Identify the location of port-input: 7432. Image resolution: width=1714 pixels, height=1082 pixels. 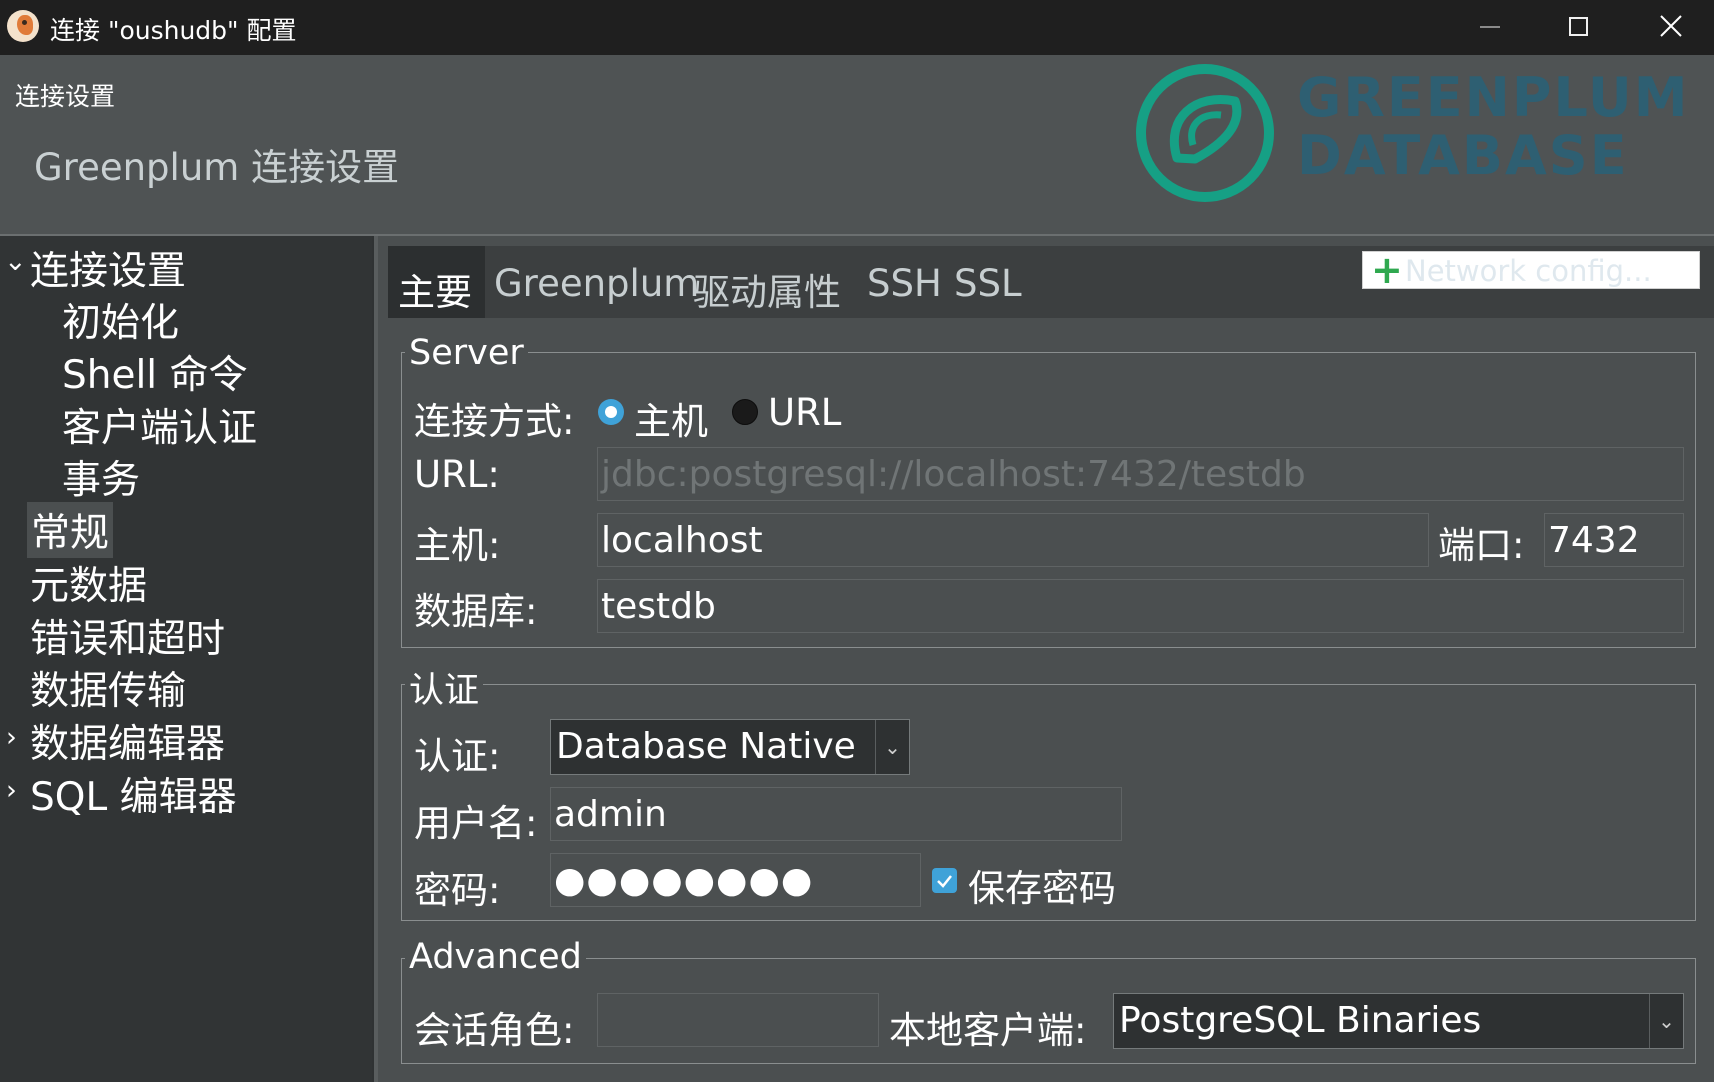
(1614, 540).